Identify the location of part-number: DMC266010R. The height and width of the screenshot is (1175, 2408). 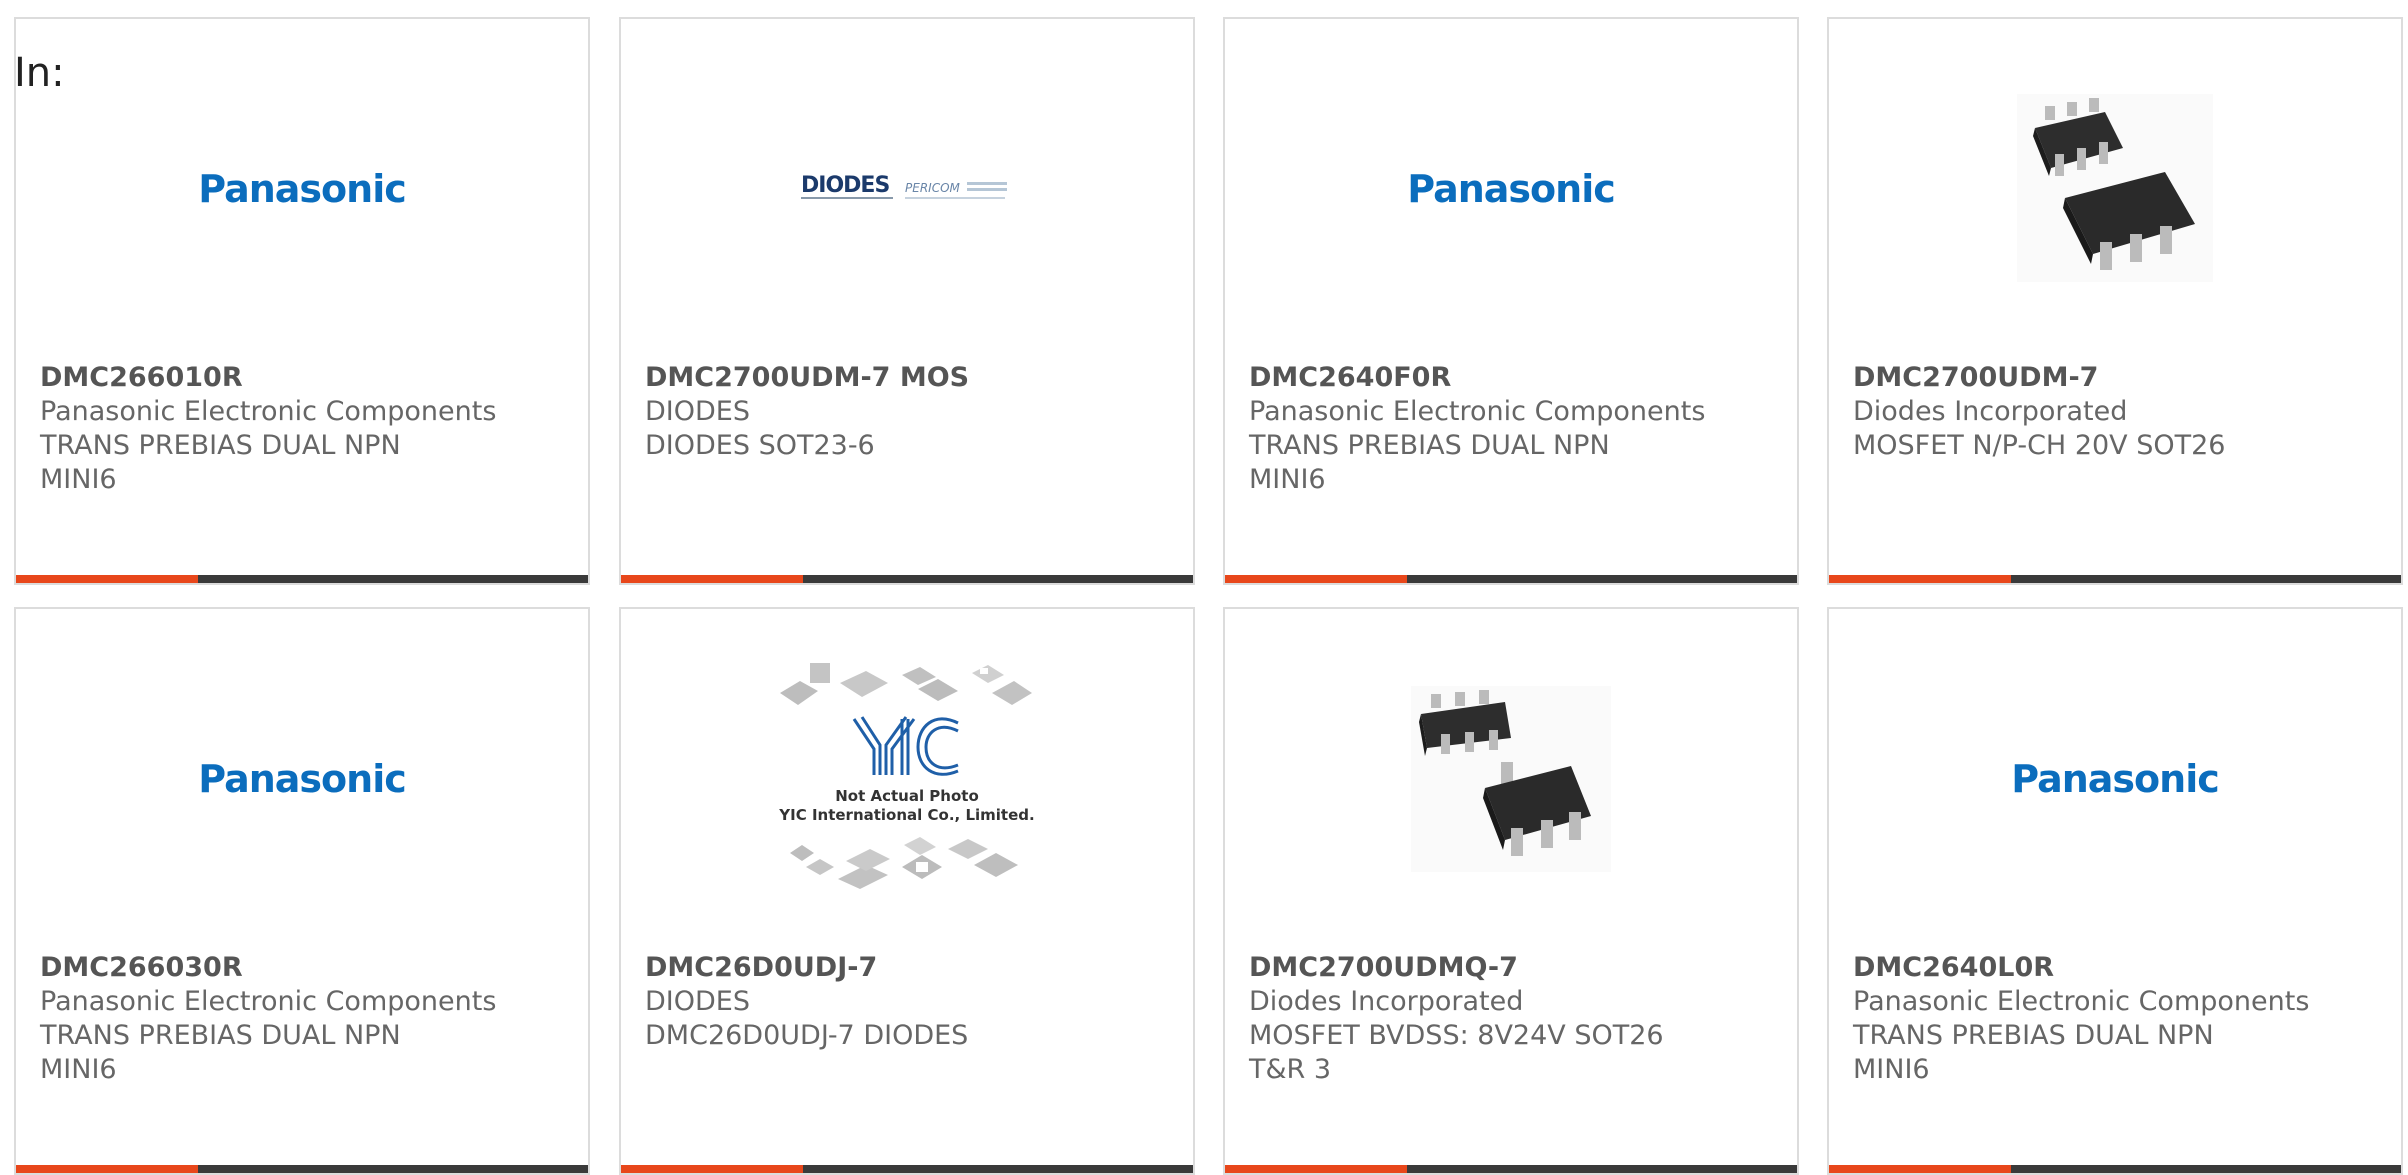
(306, 378).